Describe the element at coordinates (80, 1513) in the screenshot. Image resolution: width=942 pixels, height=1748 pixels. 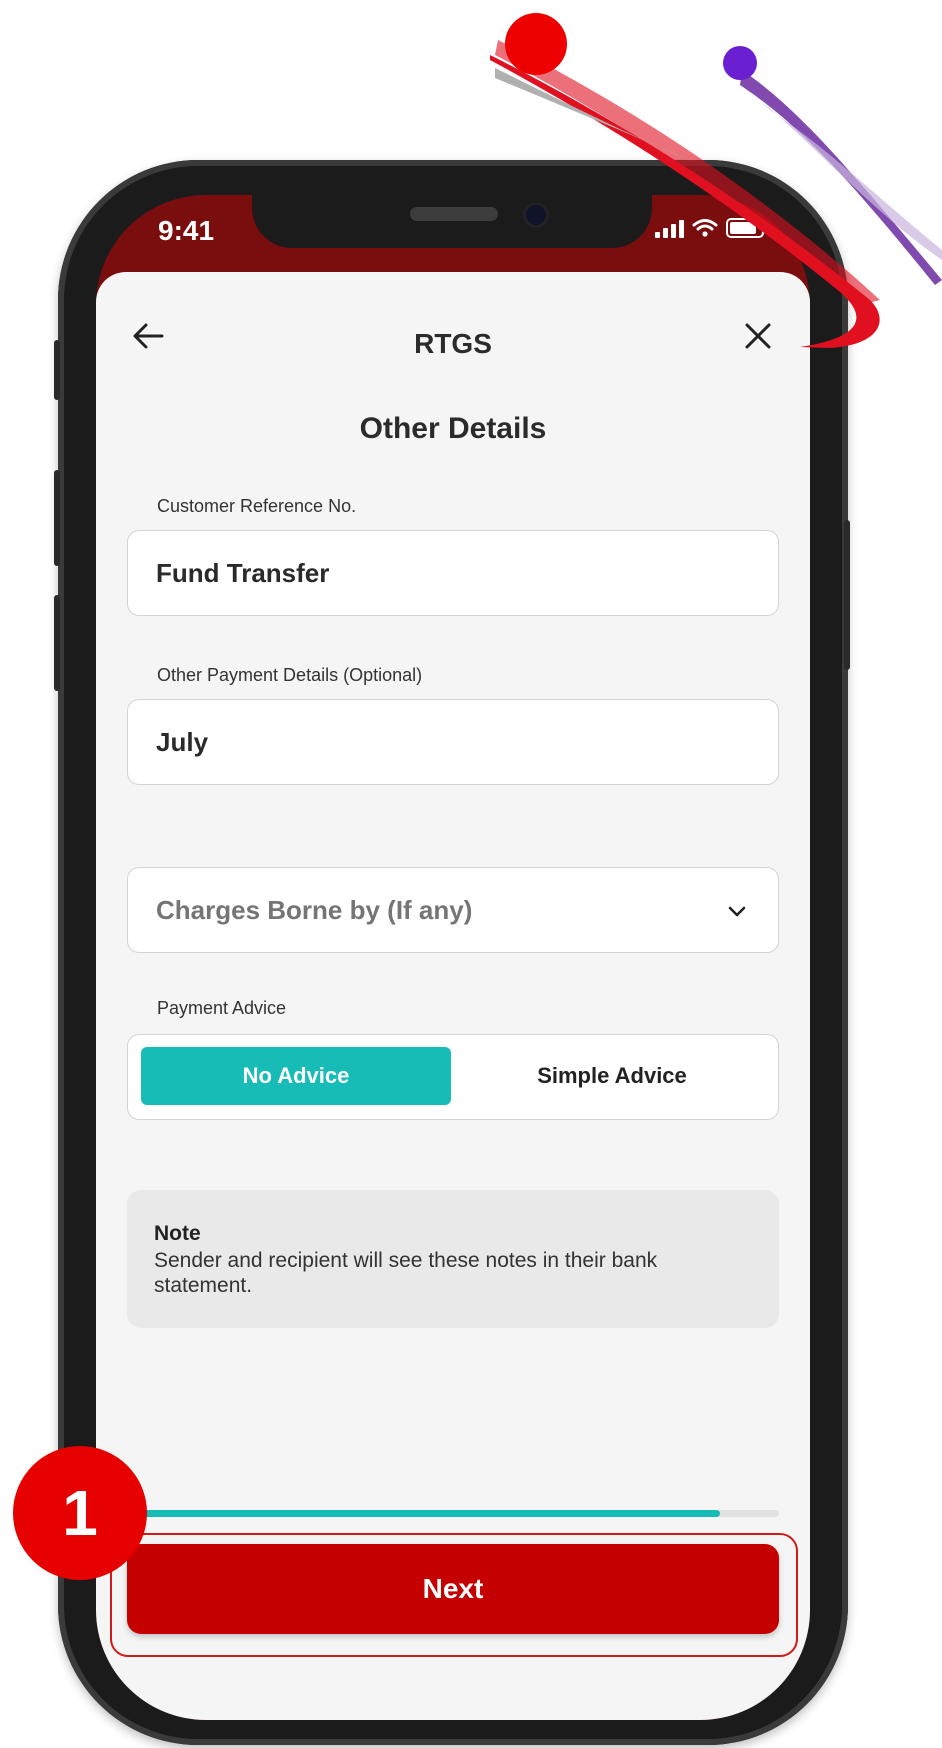
I see `step-badge: 1` at that location.